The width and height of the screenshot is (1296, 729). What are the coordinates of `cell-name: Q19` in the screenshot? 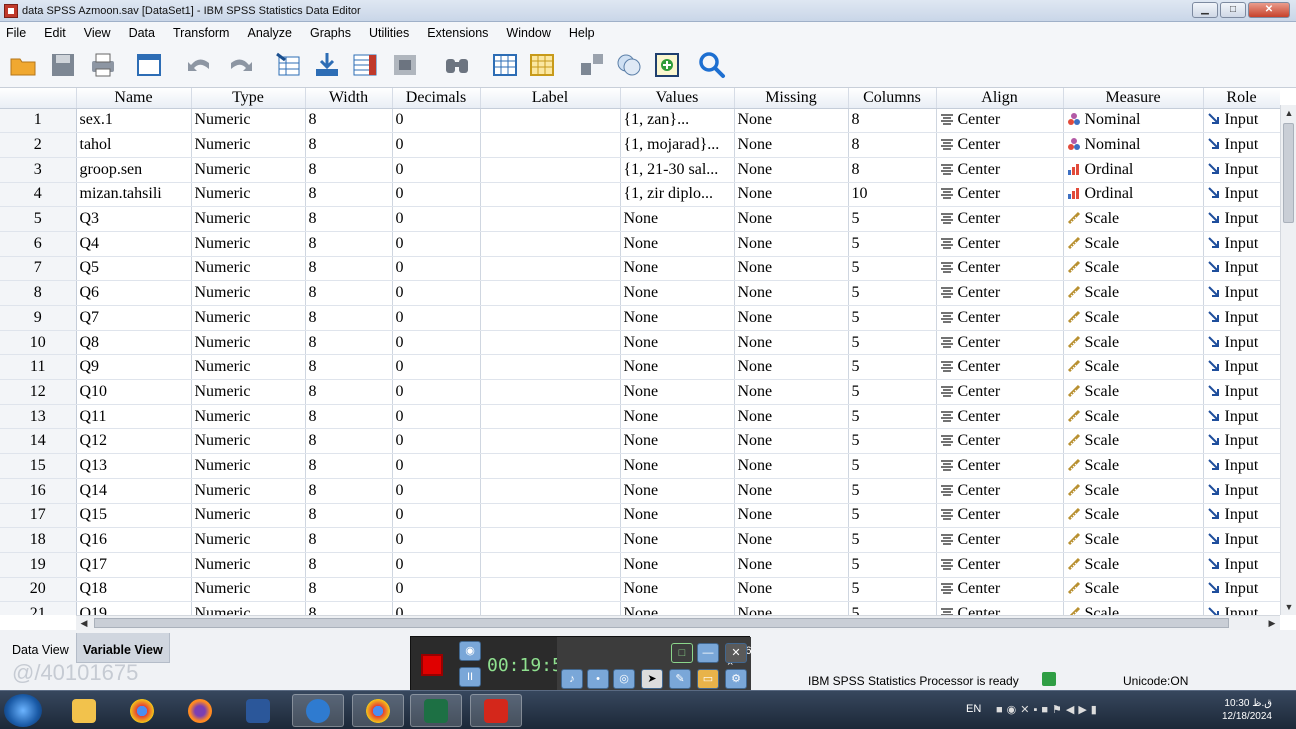 It's located at (134, 608).